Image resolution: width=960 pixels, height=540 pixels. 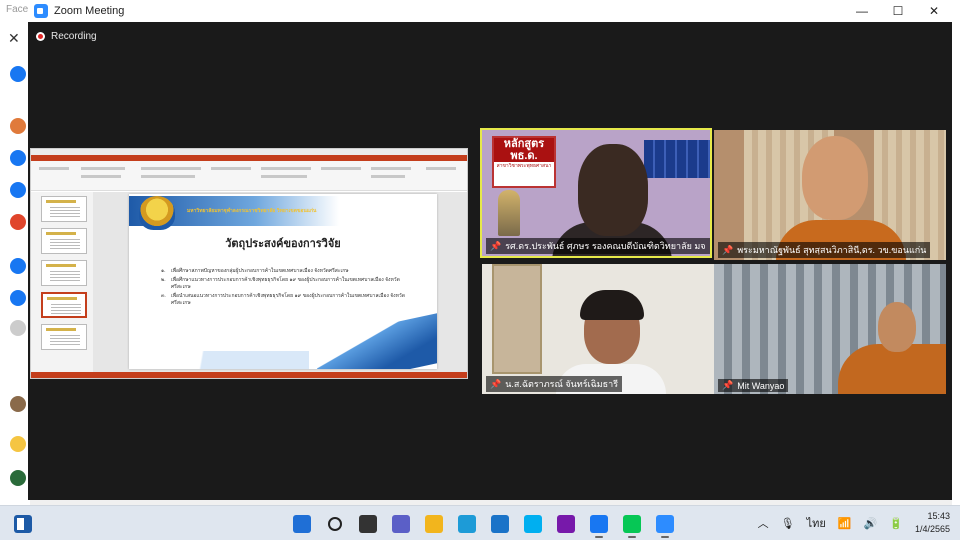 I want to click on start-glyph, so click(x=301, y=523).